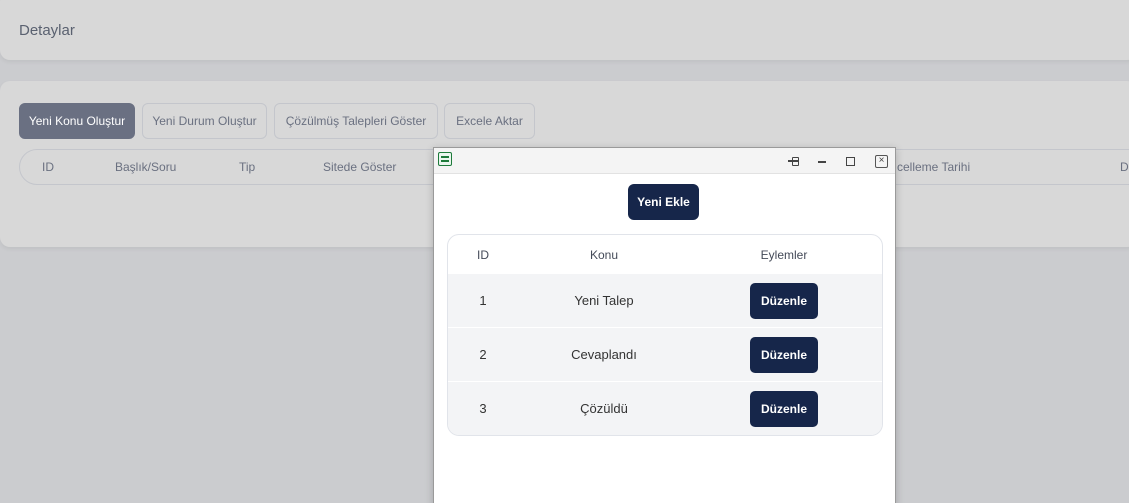 The width and height of the screenshot is (1129, 503). What do you see at coordinates (665, 300) in the screenshot?
I see `table-row: 1 Yeni Talep Düzenle` at bounding box center [665, 300].